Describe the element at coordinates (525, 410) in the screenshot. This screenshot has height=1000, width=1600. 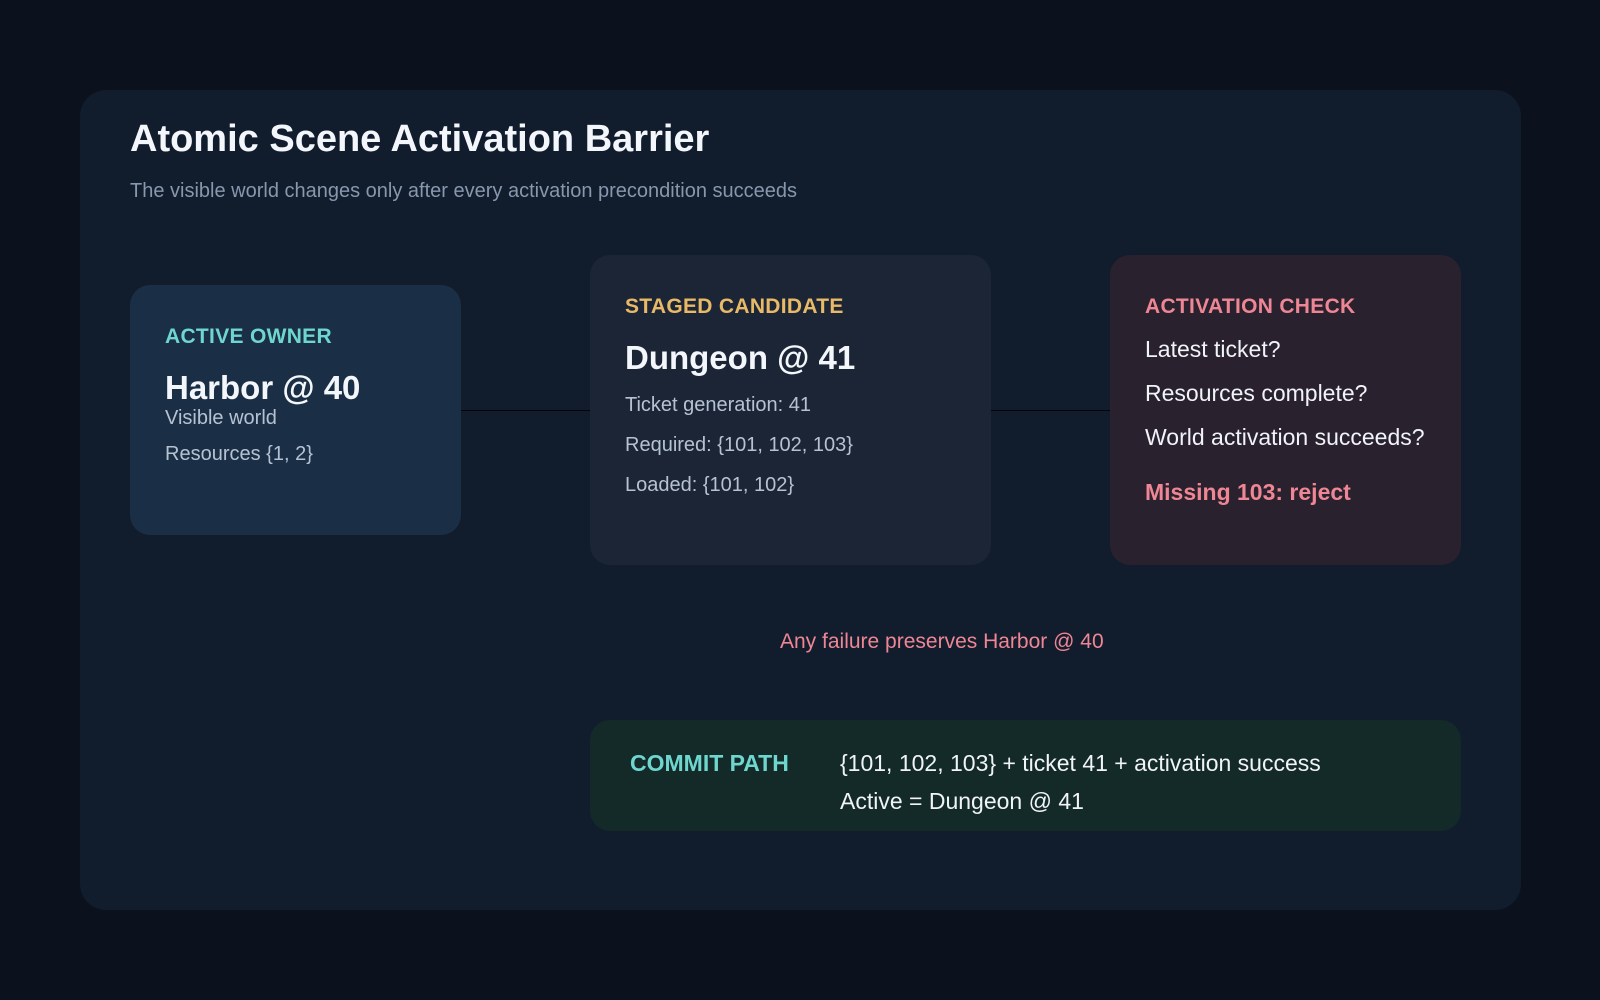
I see `connector-owner-candidate` at that location.